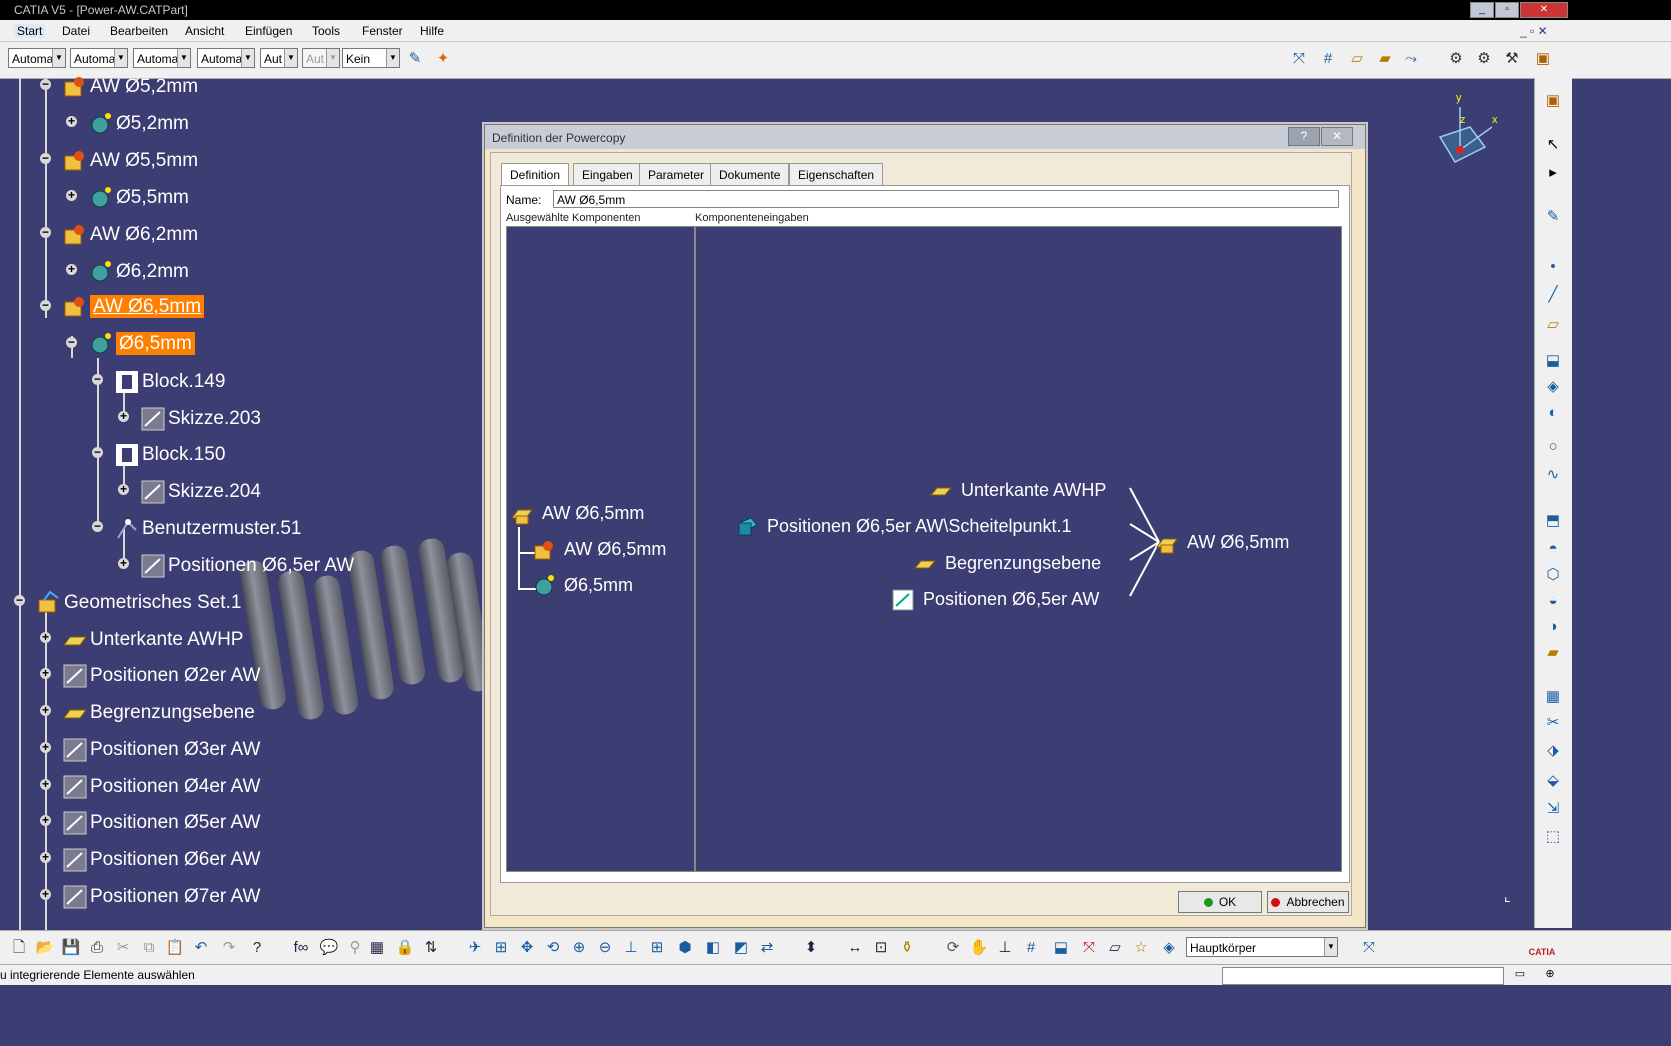 The height and width of the screenshot is (1046, 1671). What do you see at coordinates (599, 550) in the screenshot?
I see `component-node: AW Ø6,5mm` at bounding box center [599, 550].